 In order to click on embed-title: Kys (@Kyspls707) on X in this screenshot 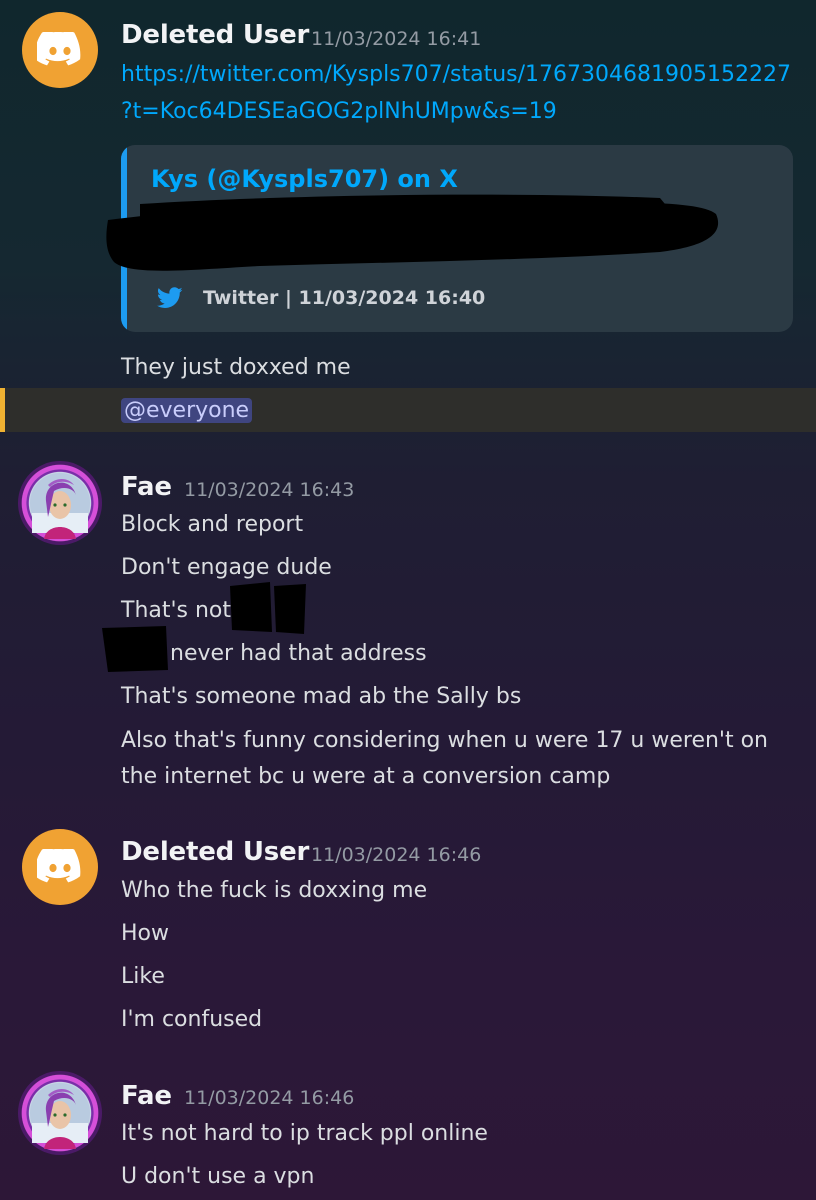, I will do `click(304, 179)`.